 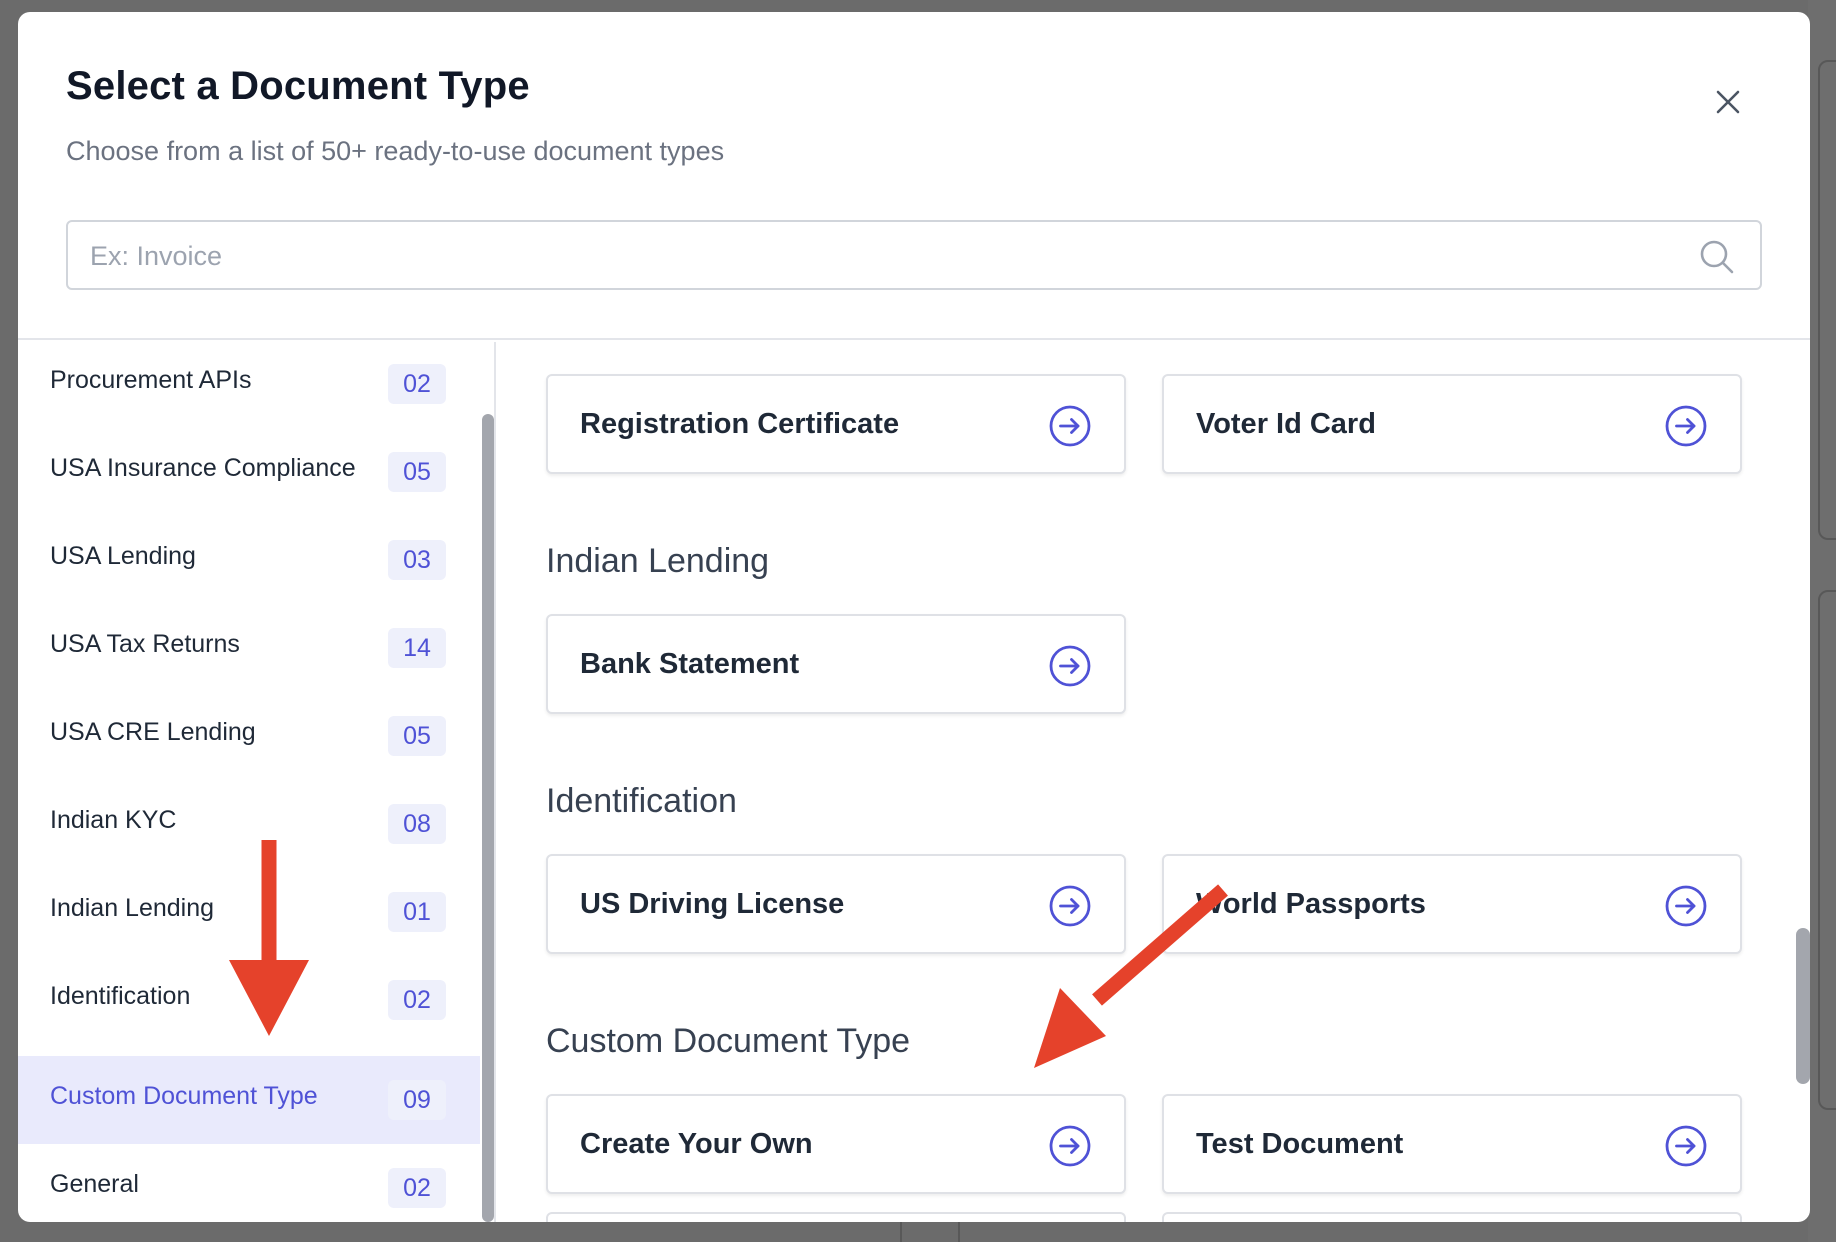 What do you see at coordinates (1300, 1144) in the screenshot?
I see `card-label: Test Document` at bounding box center [1300, 1144].